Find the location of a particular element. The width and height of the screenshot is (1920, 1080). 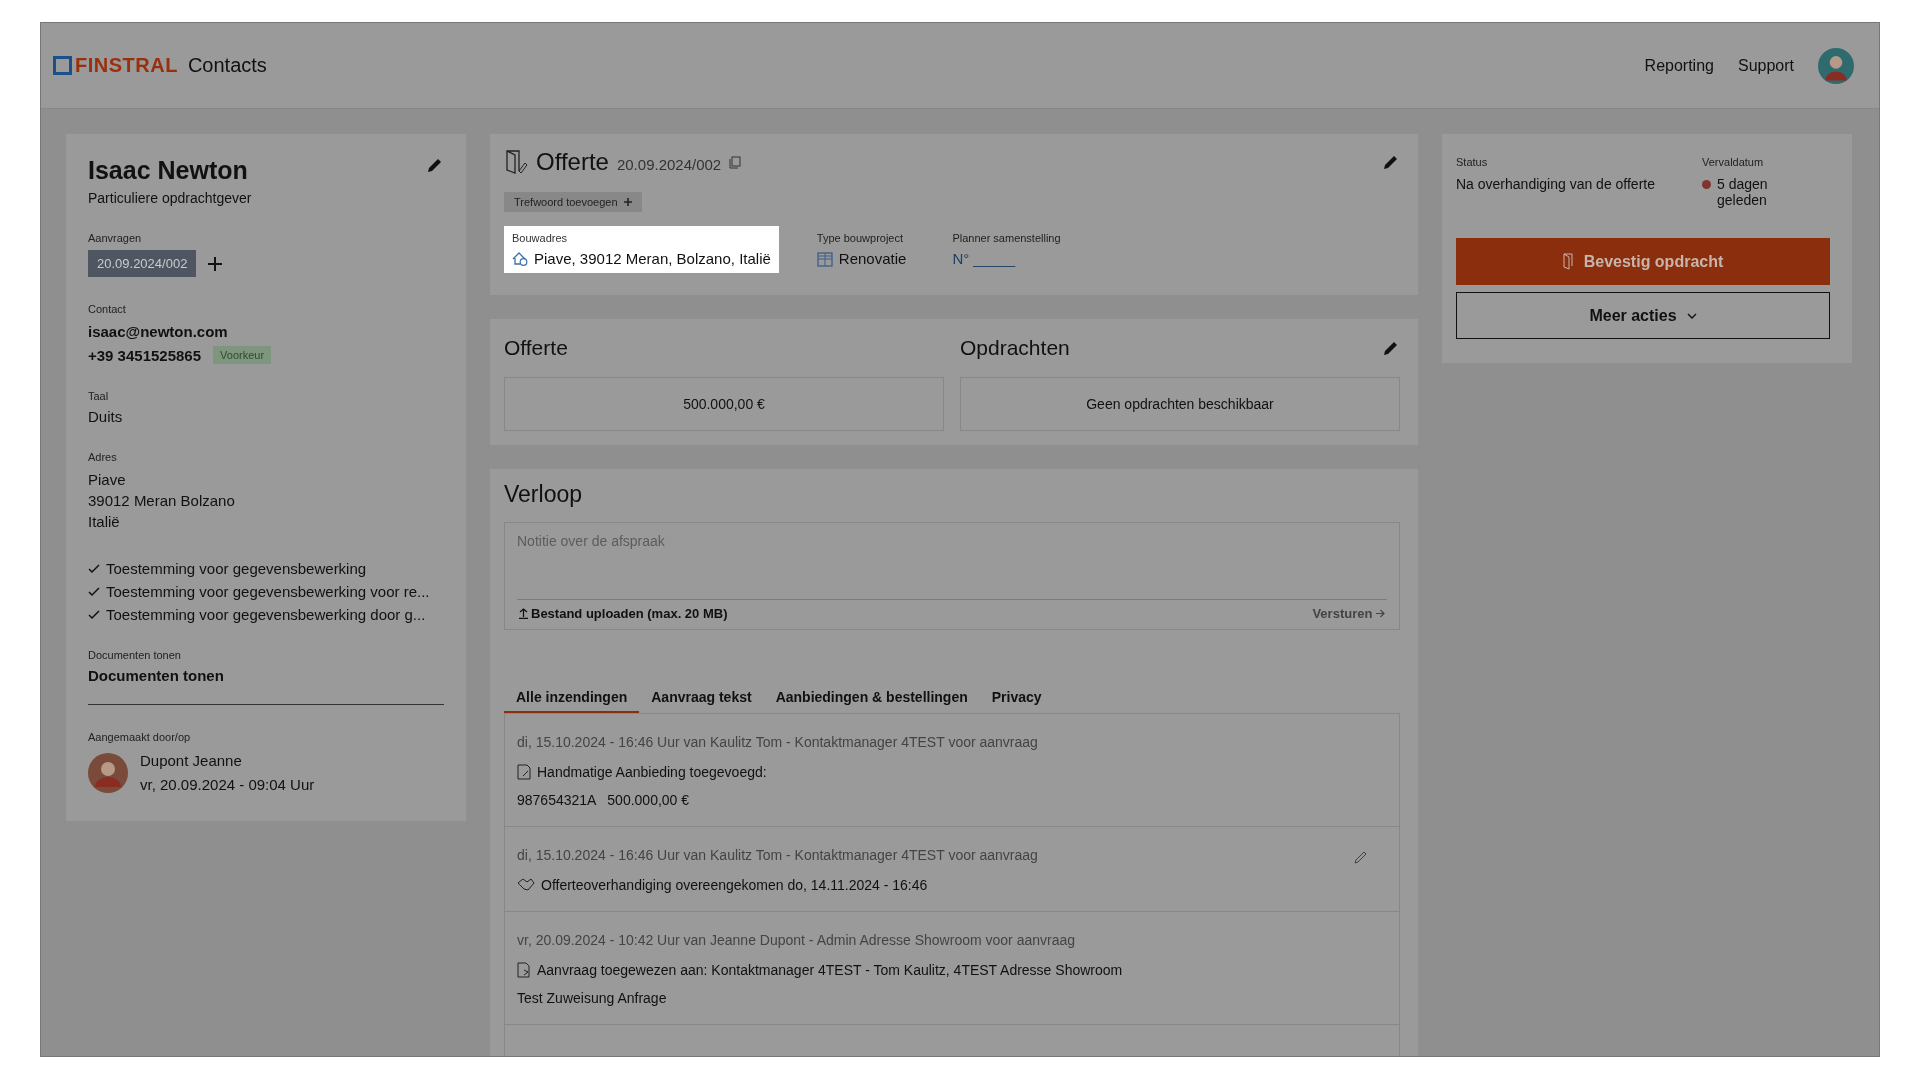

language-value: Duits is located at coordinates (106, 416).